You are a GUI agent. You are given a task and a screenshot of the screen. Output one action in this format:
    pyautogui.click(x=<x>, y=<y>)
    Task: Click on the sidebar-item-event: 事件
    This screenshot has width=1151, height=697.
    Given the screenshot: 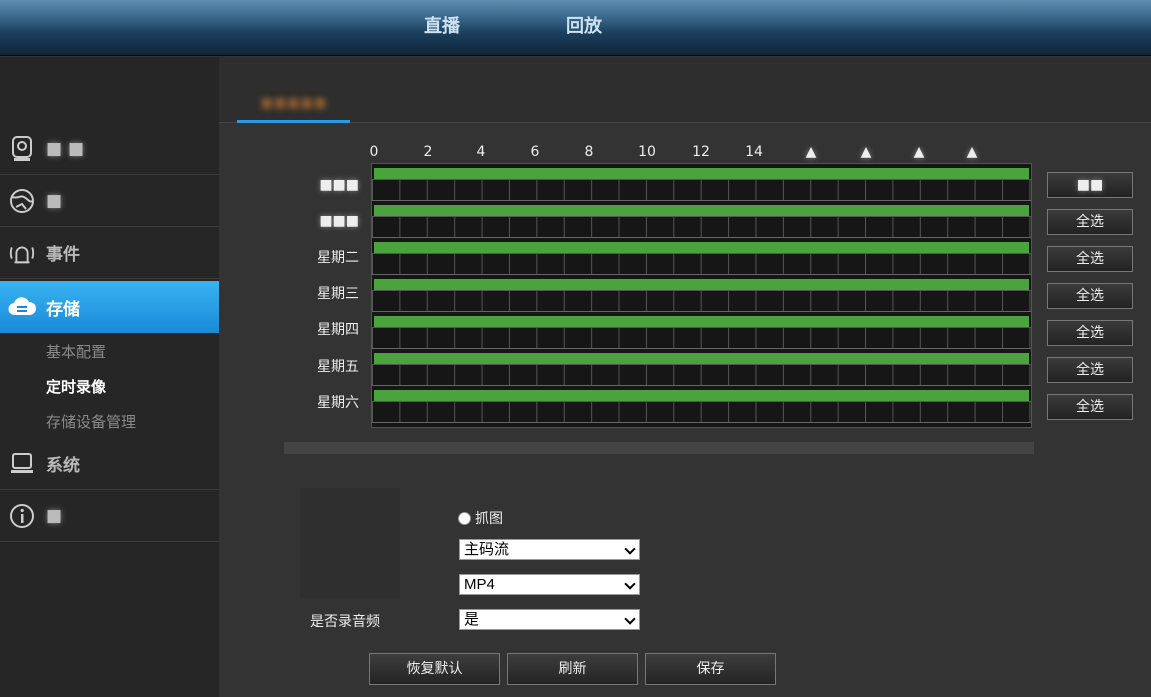 What is the action you would take?
    pyautogui.click(x=109, y=253)
    